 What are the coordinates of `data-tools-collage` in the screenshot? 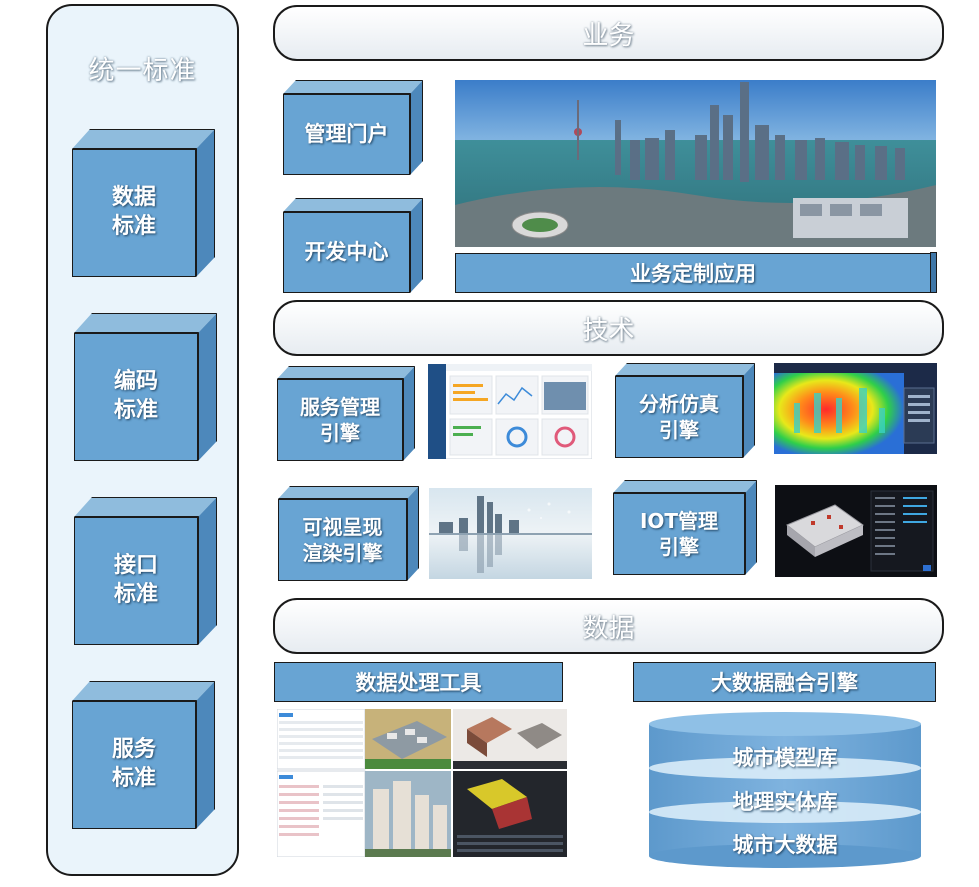 It's located at (422, 783).